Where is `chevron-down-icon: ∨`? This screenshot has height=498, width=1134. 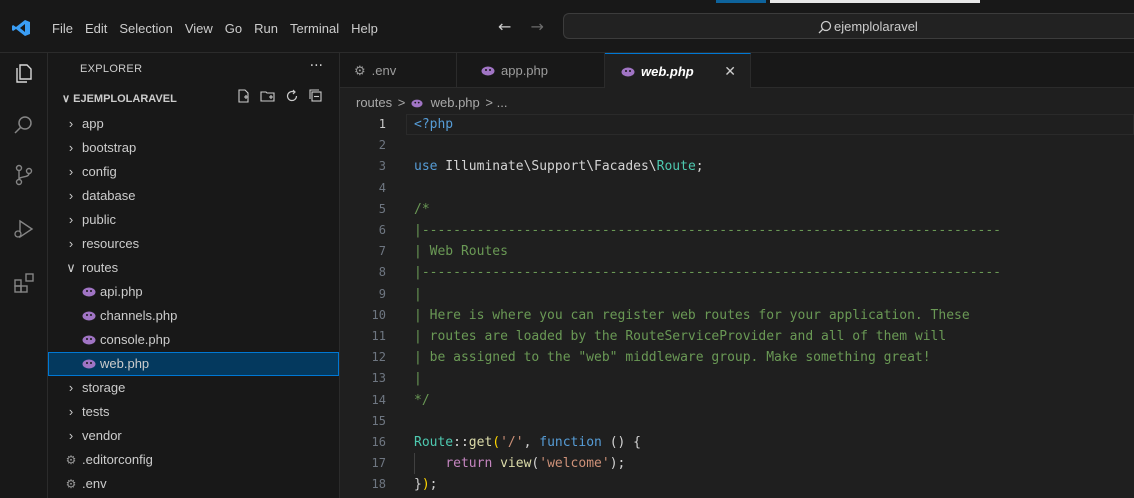
chevron-down-icon: ∨ is located at coordinates (68, 99).